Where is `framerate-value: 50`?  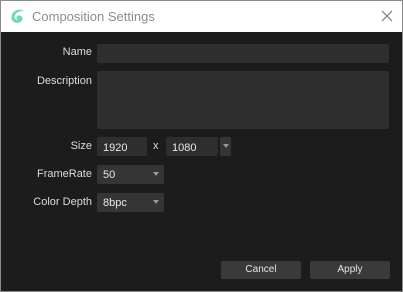 framerate-value: 50 is located at coordinates (109, 175).